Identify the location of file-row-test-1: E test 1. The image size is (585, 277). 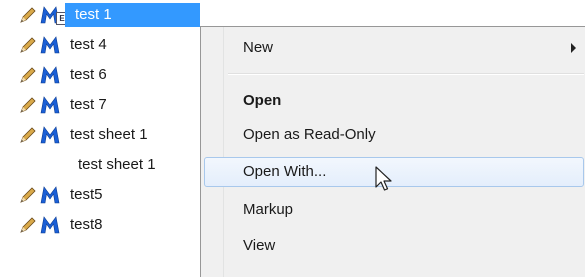
(100, 15).